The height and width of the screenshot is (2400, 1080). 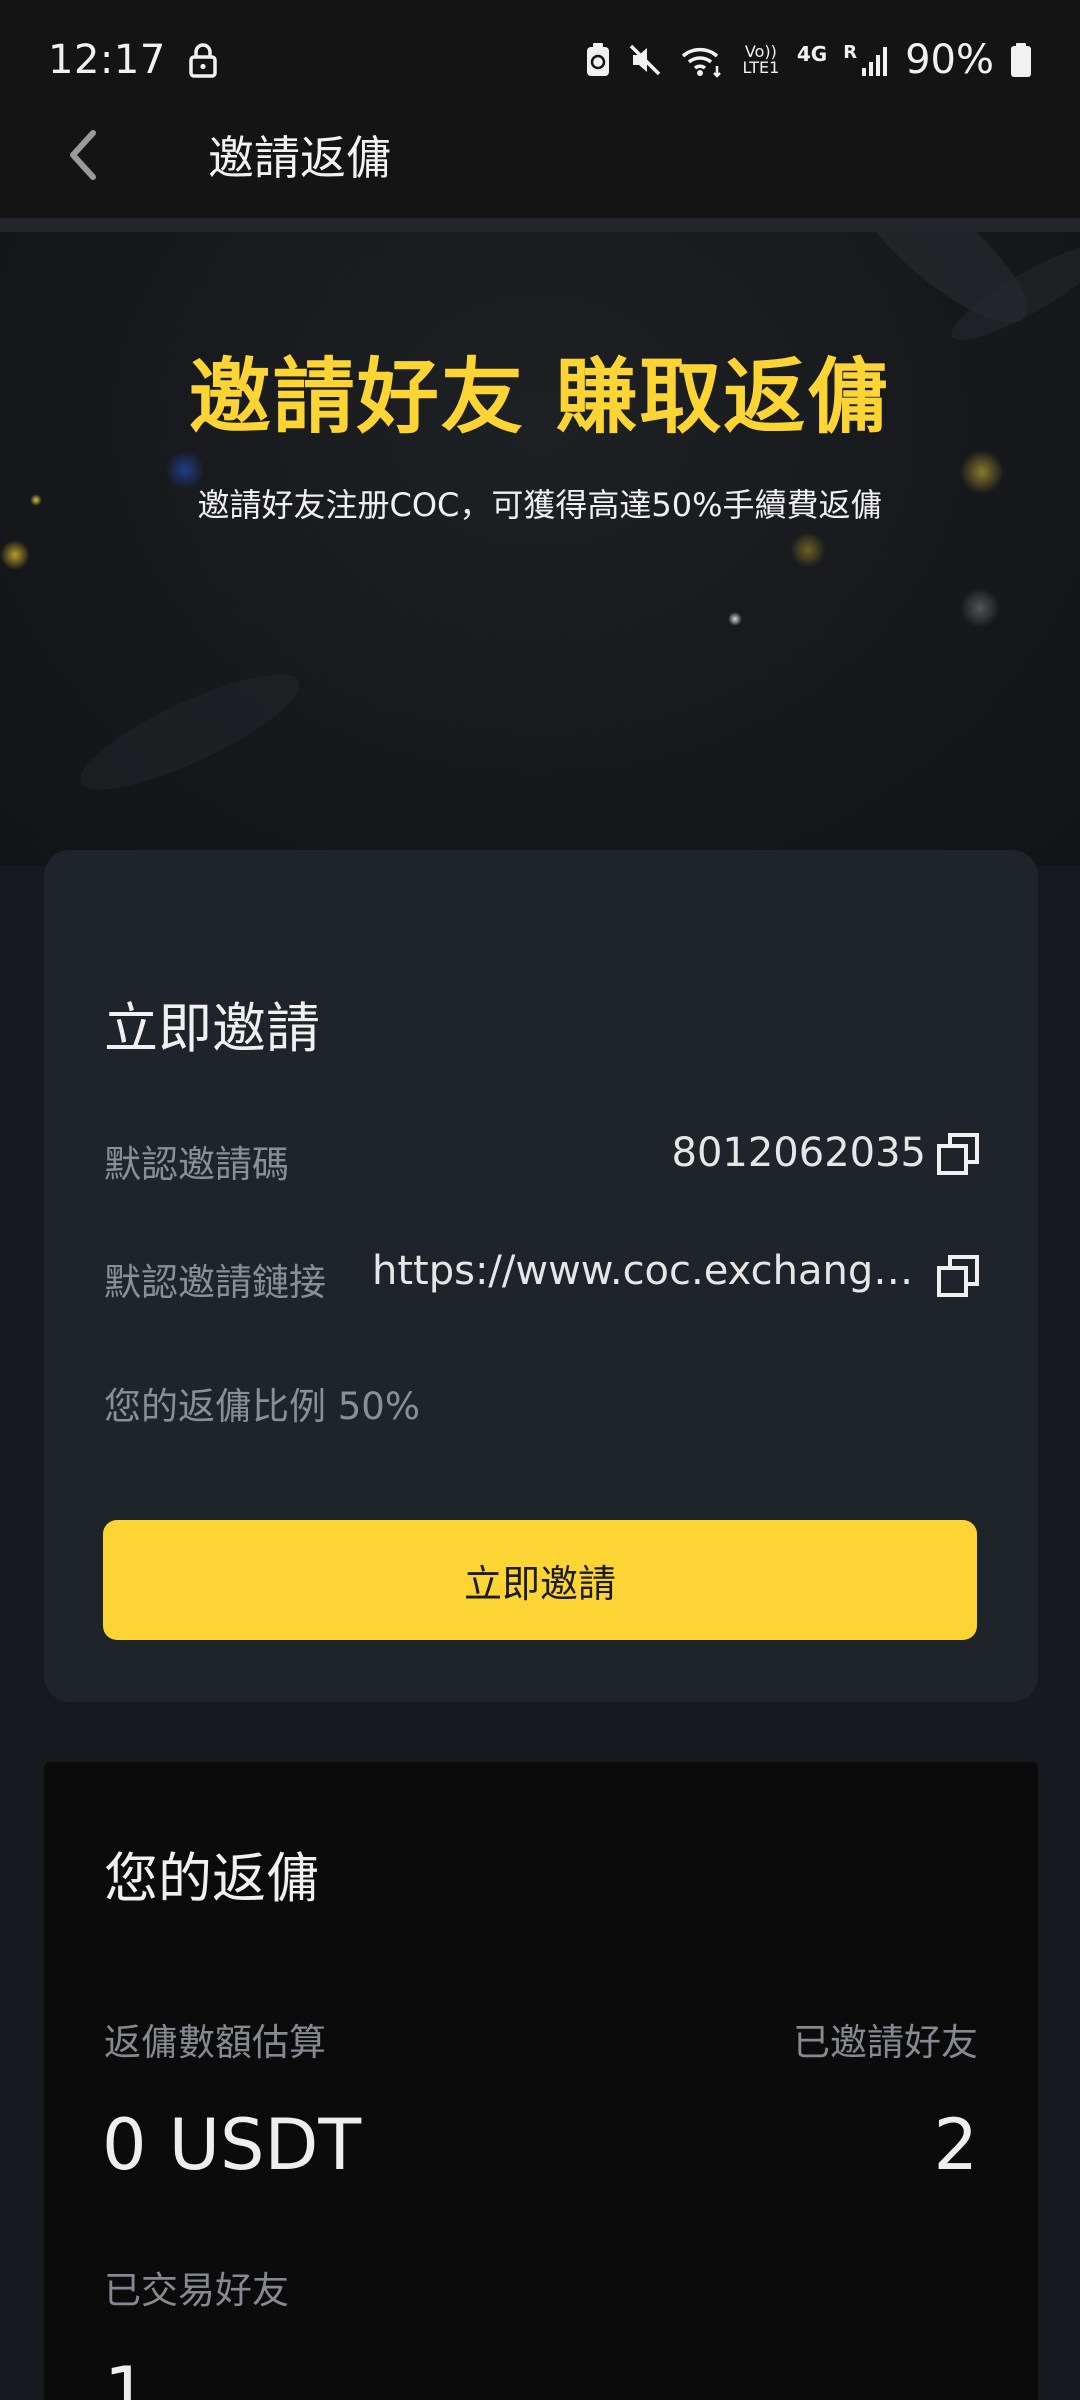 I want to click on battery-icon, so click(x=1021, y=60).